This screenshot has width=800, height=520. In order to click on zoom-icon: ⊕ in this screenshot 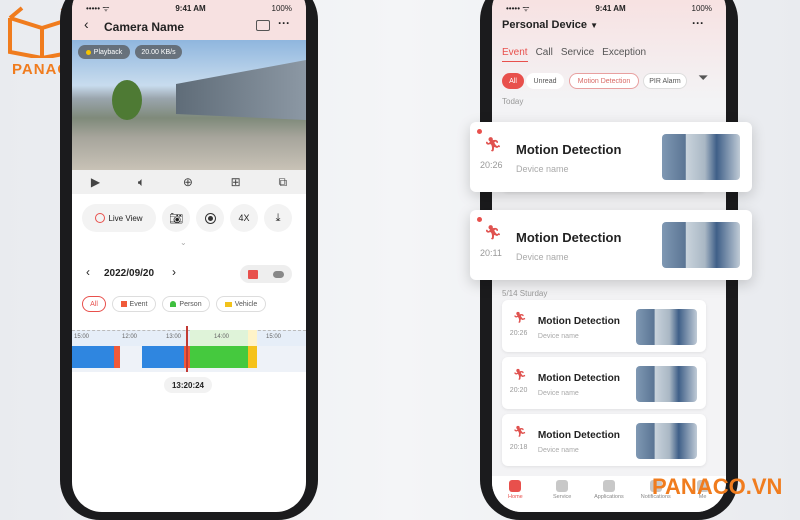, I will do `click(188, 182)`.